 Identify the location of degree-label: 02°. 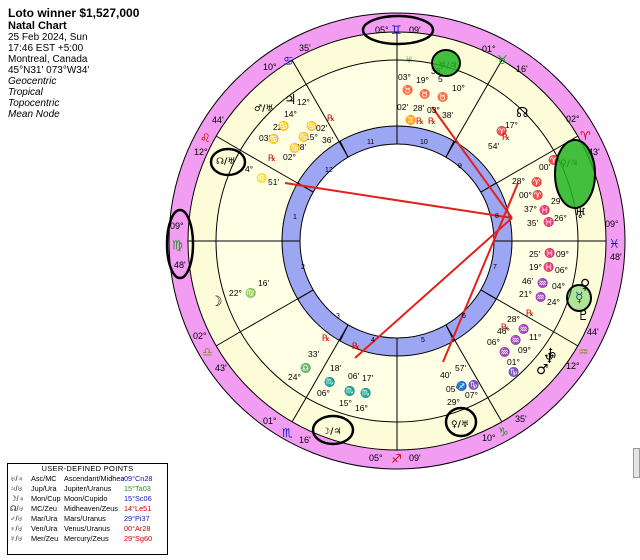
(200, 336).